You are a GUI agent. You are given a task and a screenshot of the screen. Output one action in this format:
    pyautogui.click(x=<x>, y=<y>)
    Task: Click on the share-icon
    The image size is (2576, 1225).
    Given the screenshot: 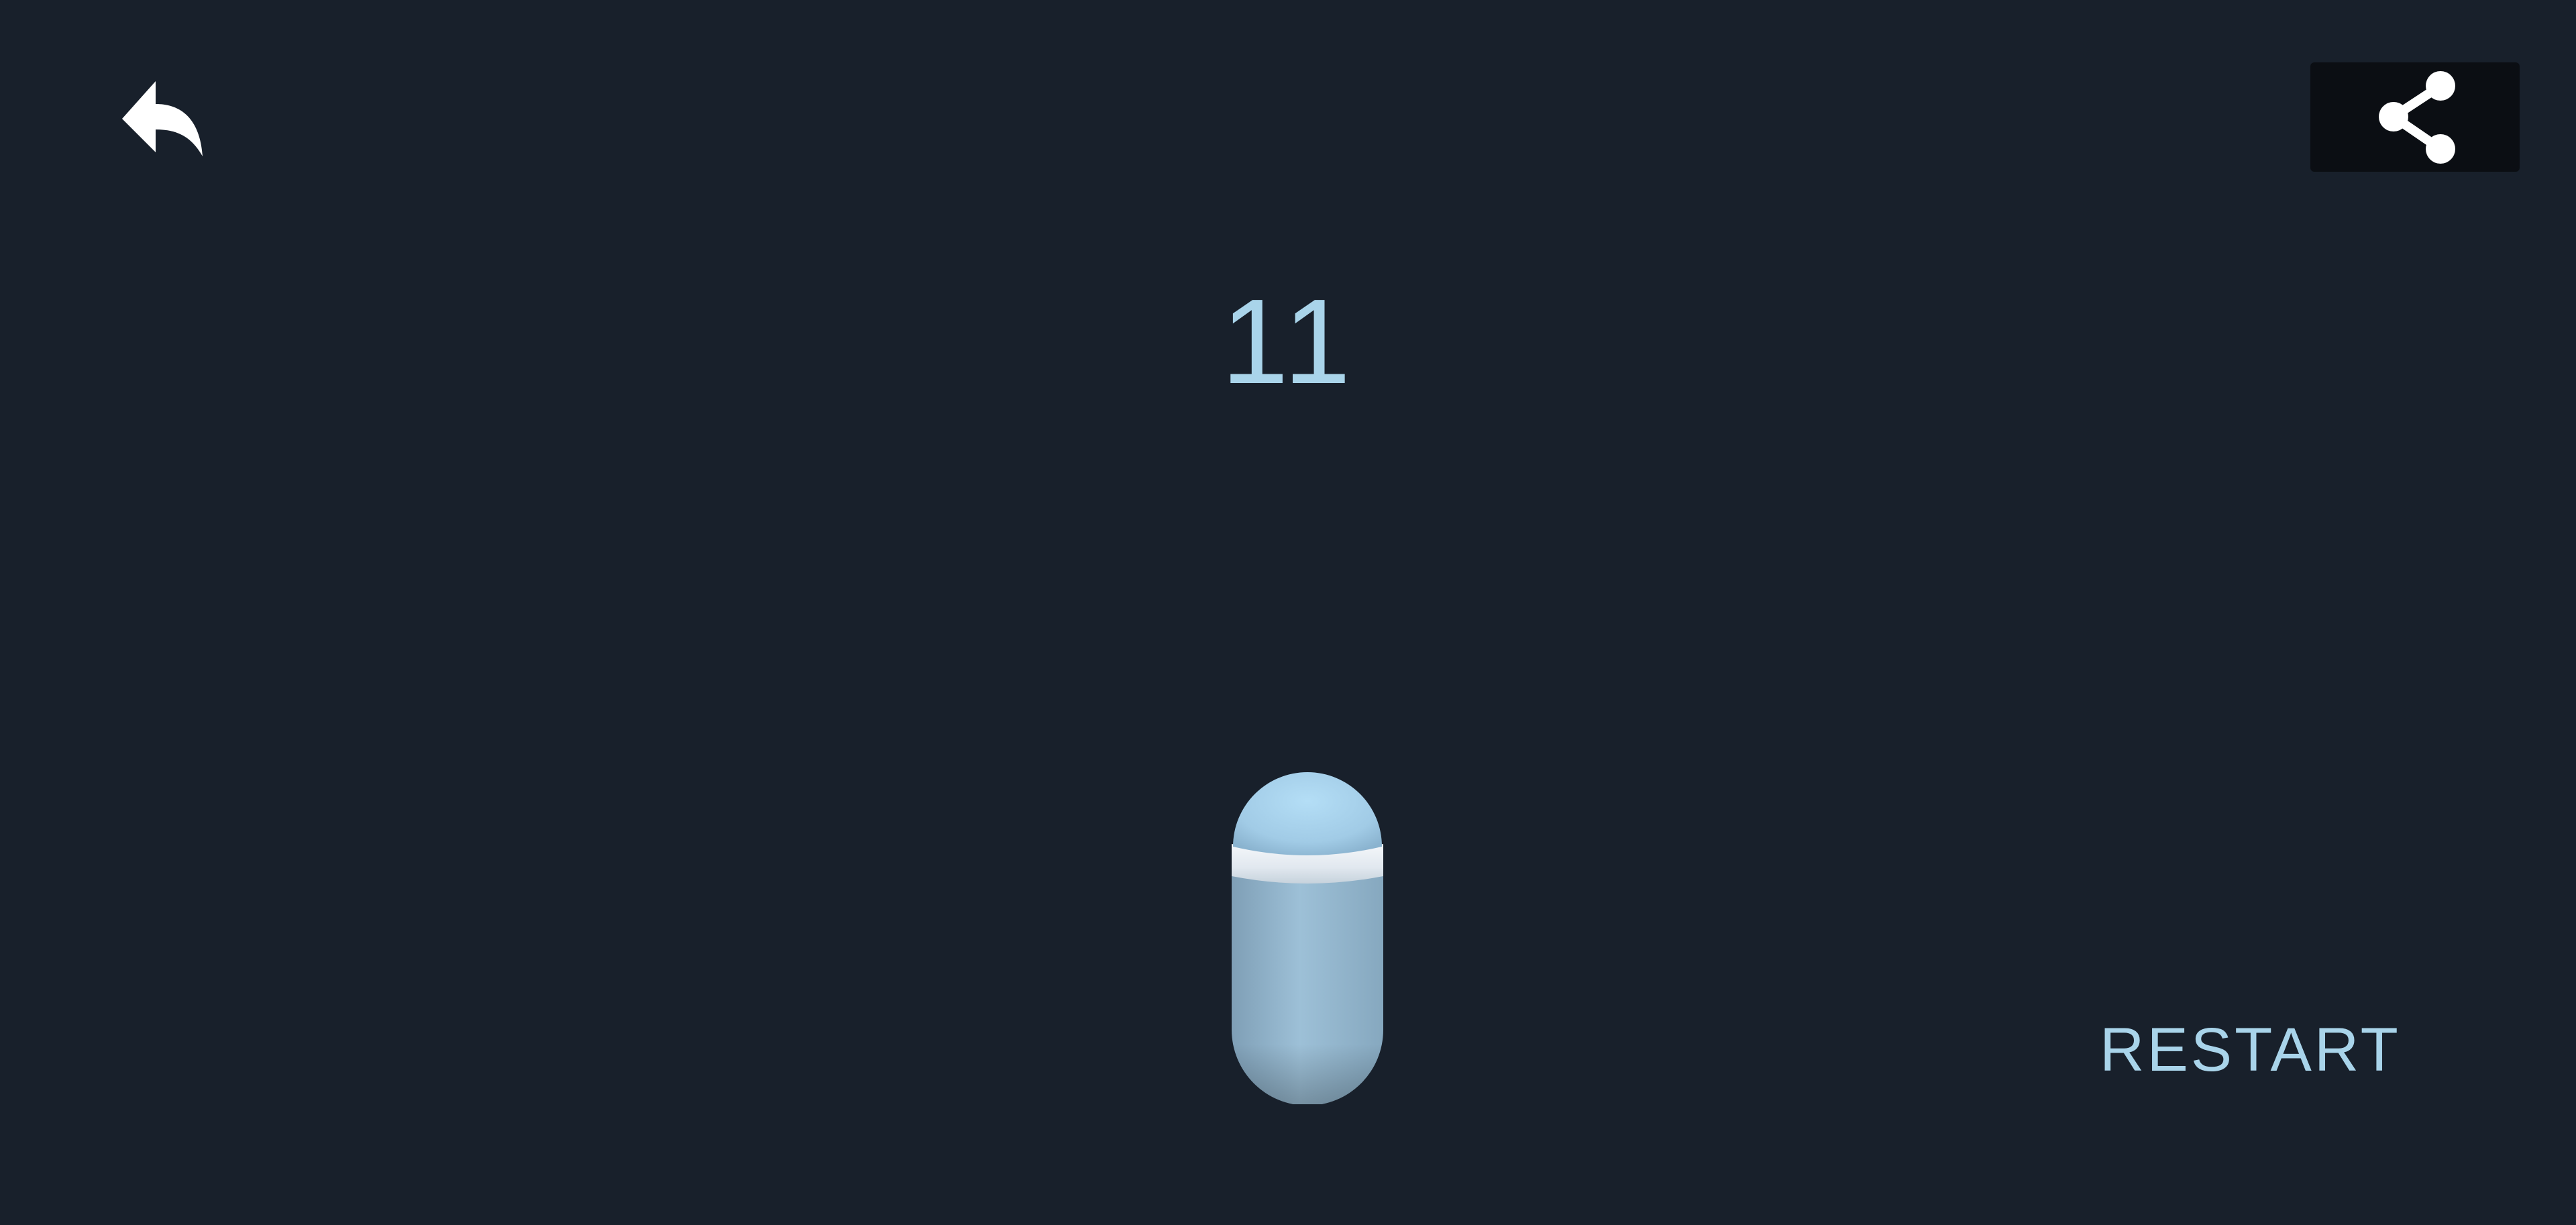 What is the action you would take?
    pyautogui.click(x=2417, y=117)
    